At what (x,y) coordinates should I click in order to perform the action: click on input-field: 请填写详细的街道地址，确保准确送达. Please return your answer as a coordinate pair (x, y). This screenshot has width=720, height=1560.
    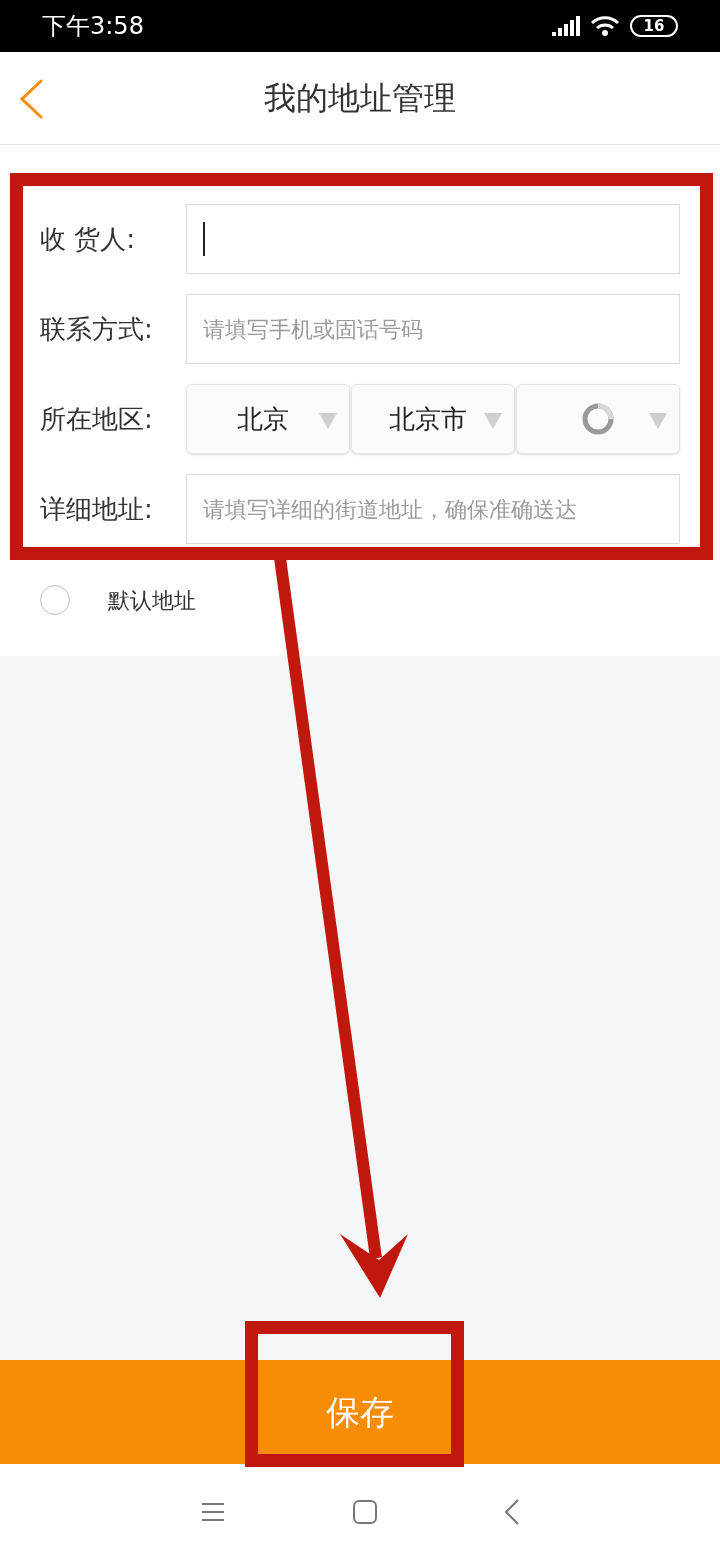
    Looking at the image, I should click on (433, 509).